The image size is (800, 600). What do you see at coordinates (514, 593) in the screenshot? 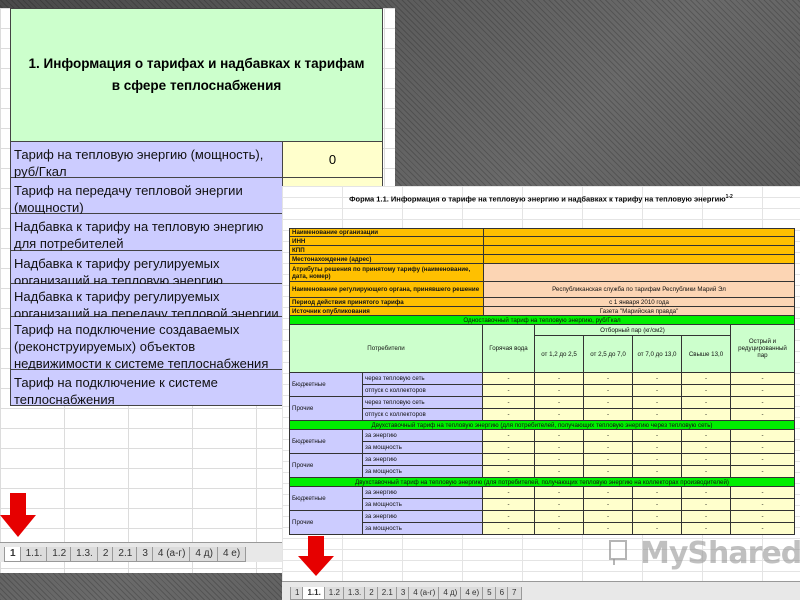
I see `sheet-tab: 7` at bounding box center [514, 593].